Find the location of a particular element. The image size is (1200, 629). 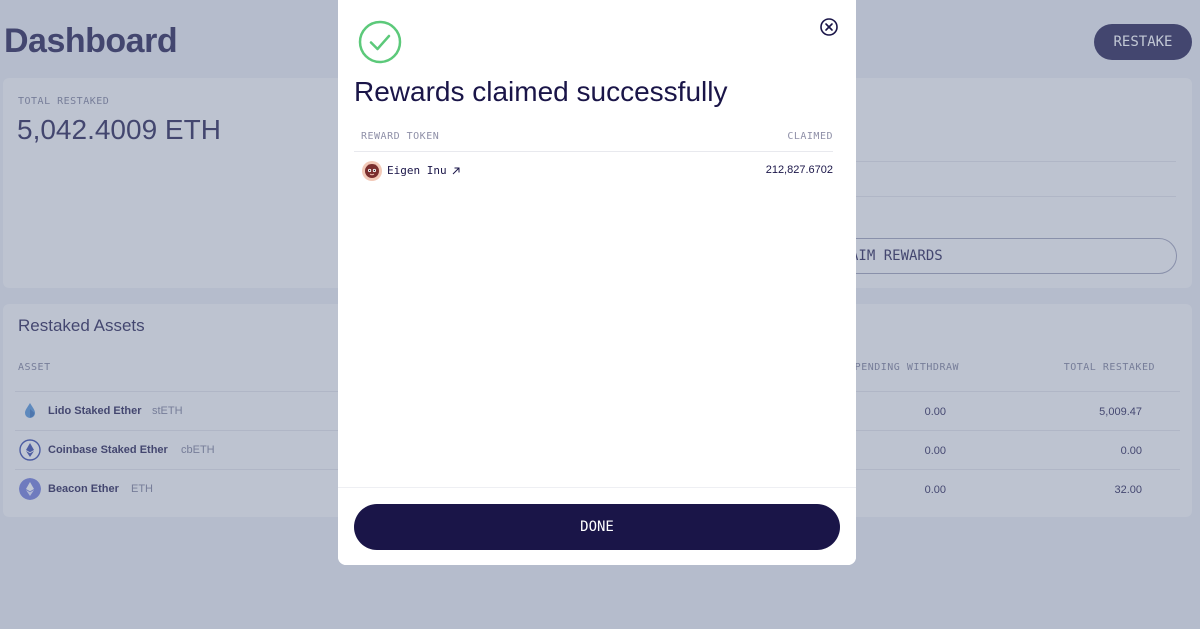

done-button: DONE is located at coordinates (597, 527).